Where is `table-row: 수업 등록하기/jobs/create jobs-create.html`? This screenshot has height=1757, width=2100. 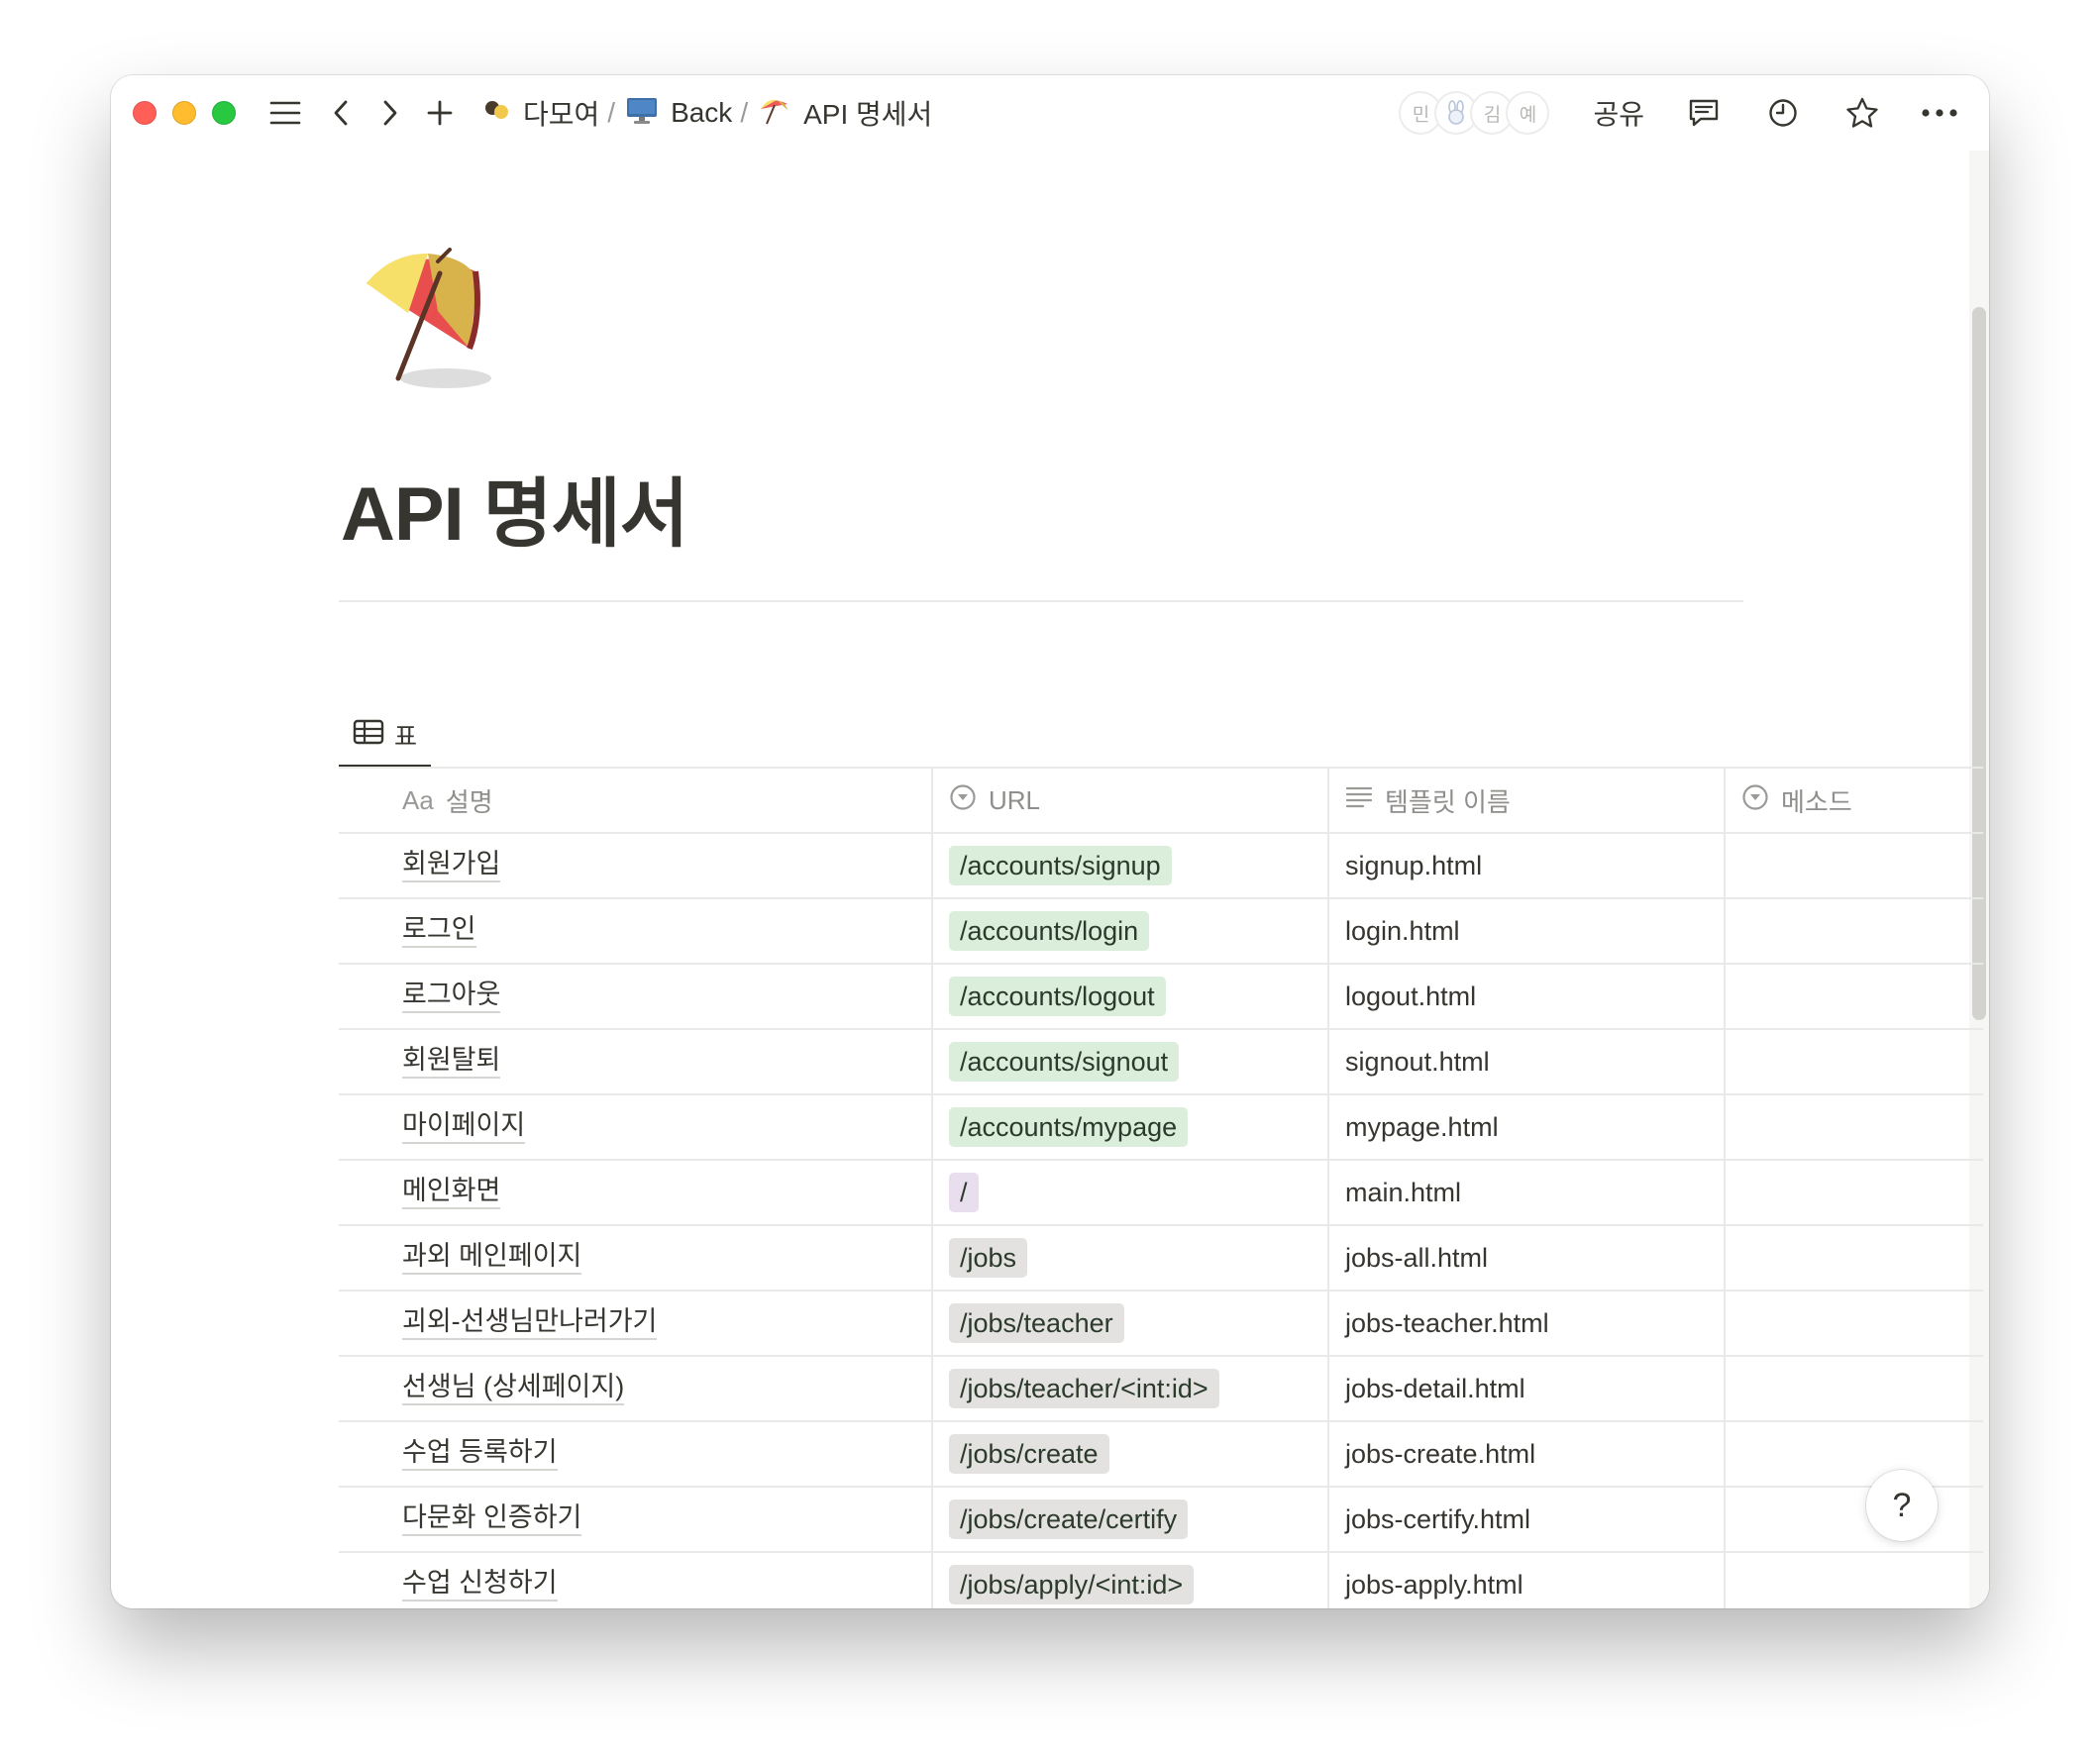
table-row: 수업 등록하기/jobs/create jobs-create.html is located at coordinates (1161, 1455).